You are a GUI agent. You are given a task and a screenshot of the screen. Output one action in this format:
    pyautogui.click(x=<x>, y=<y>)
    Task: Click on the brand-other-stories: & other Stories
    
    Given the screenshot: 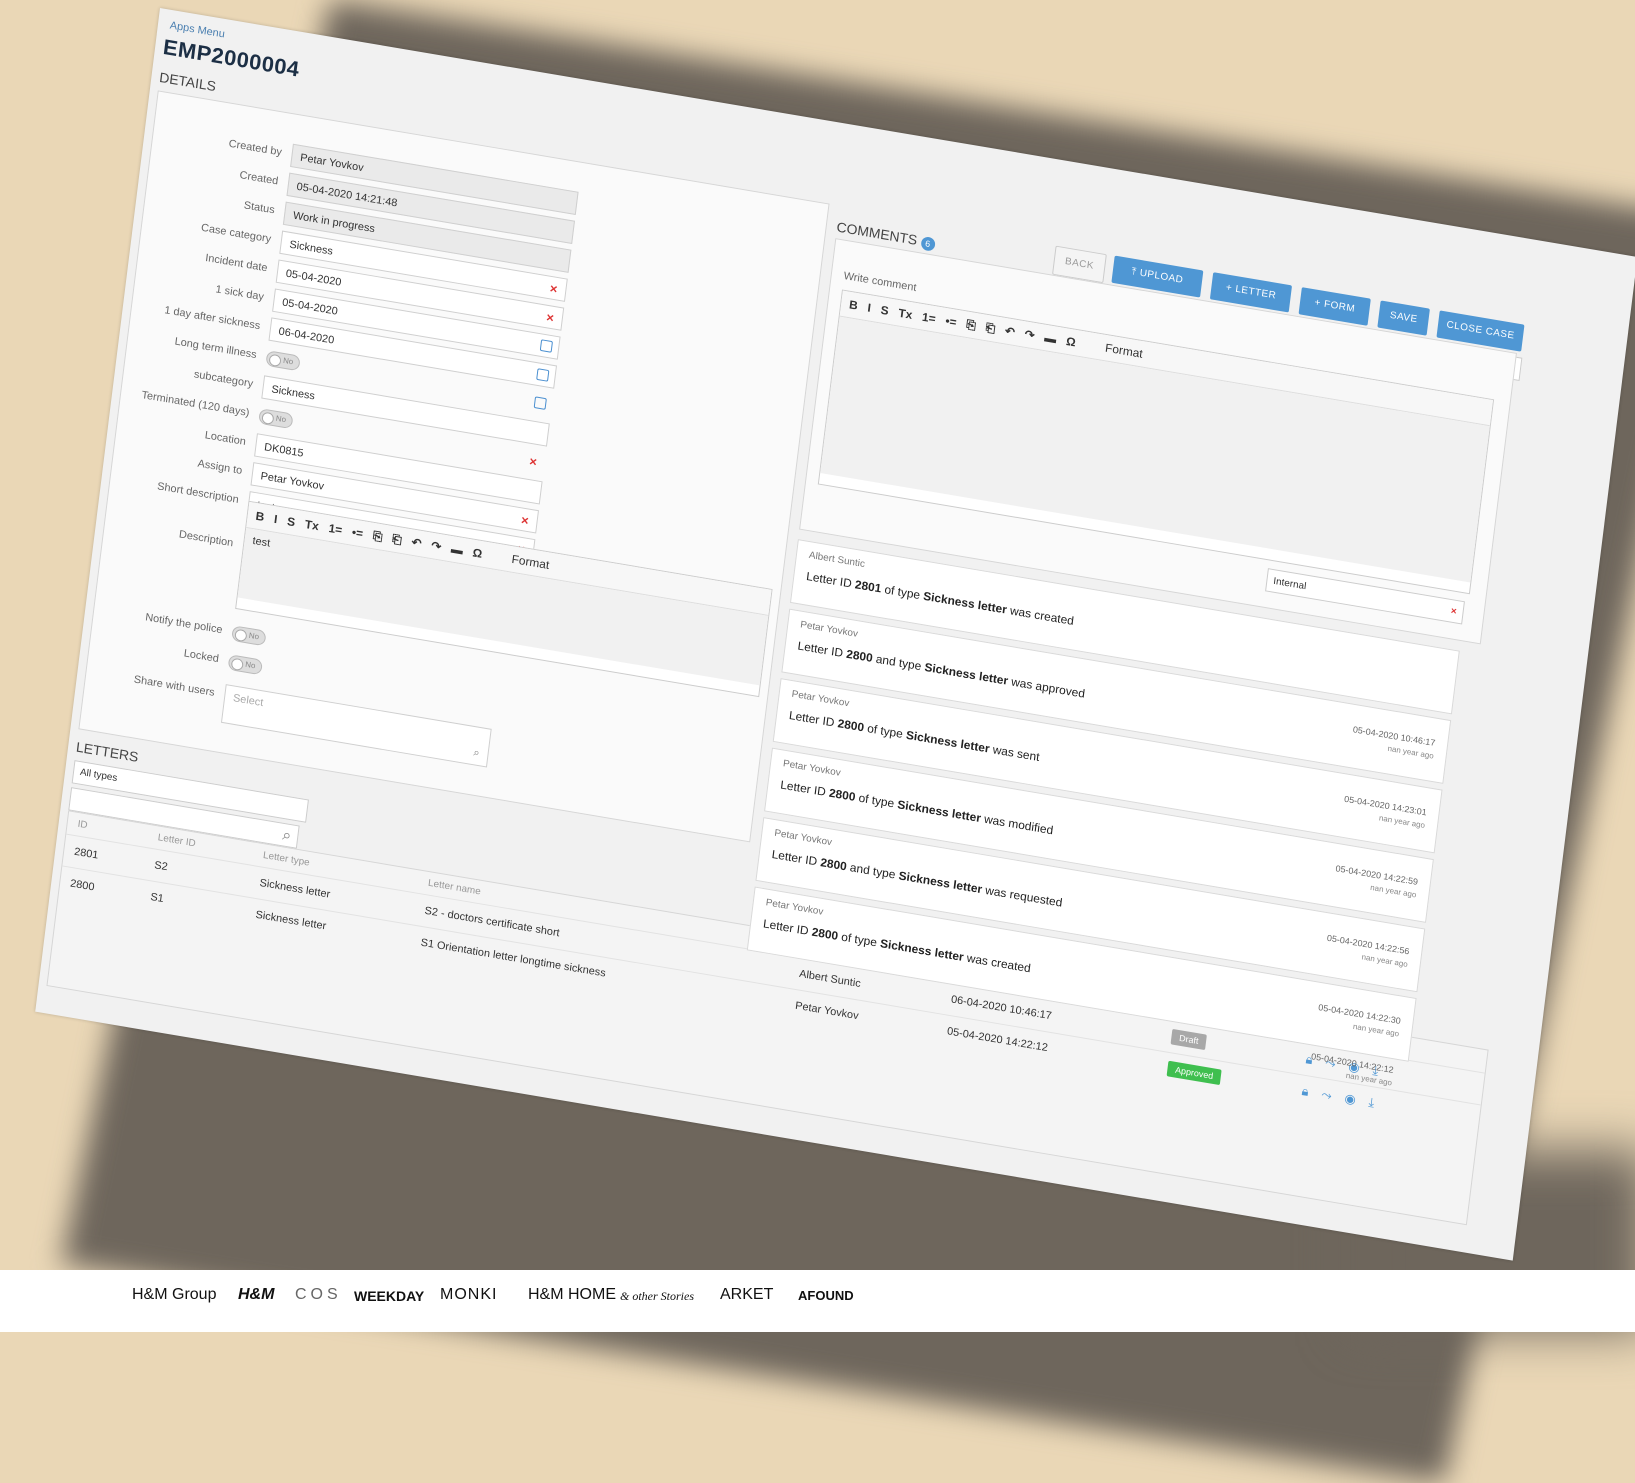 What is the action you would take?
    pyautogui.click(x=657, y=1296)
    